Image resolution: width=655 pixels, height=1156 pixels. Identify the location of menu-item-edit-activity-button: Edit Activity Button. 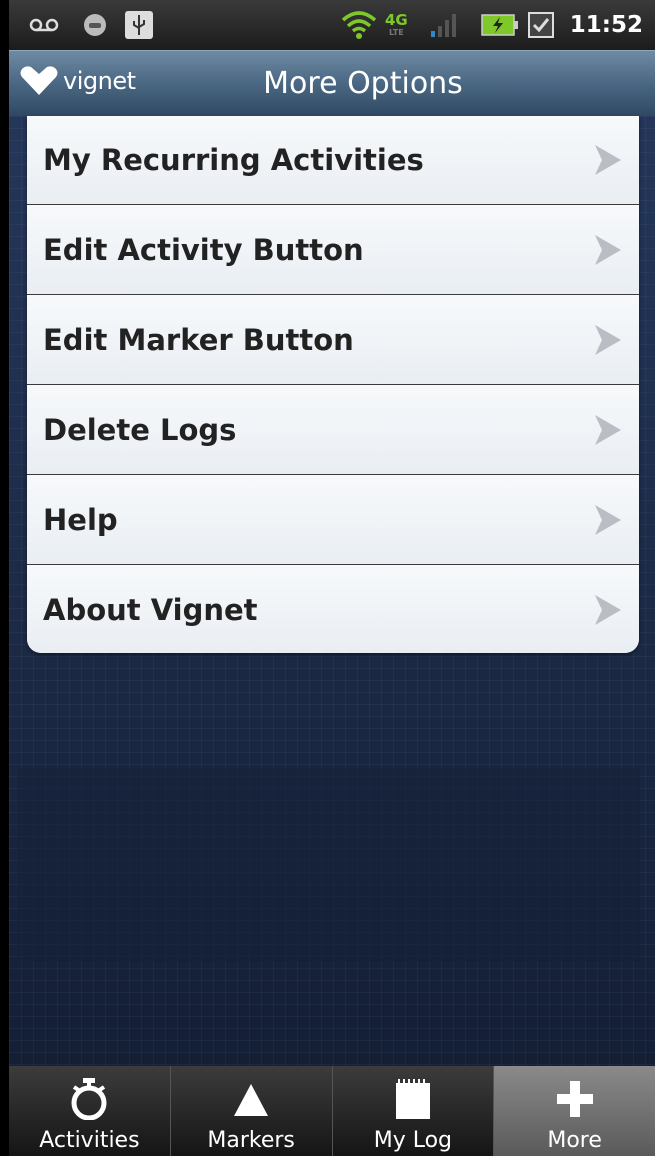
(333, 250).